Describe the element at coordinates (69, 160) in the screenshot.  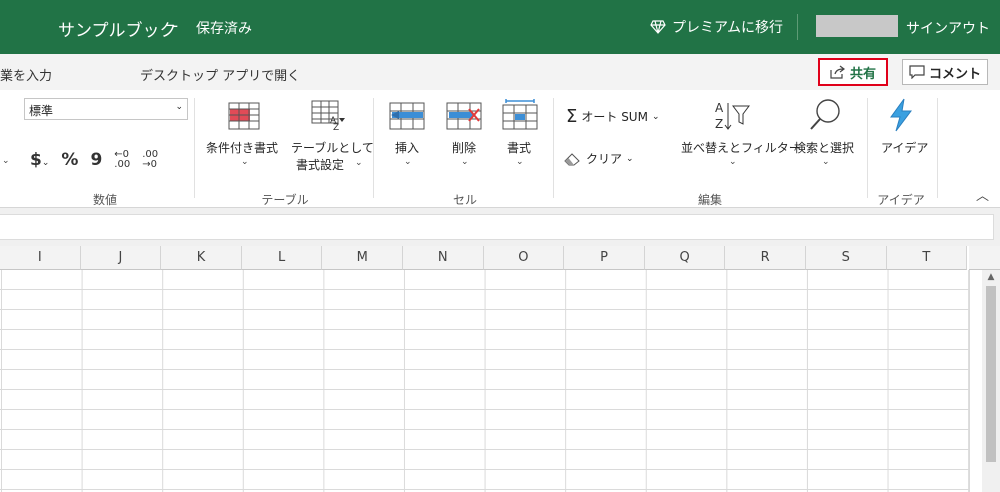
I see `percent-button: %` at that location.